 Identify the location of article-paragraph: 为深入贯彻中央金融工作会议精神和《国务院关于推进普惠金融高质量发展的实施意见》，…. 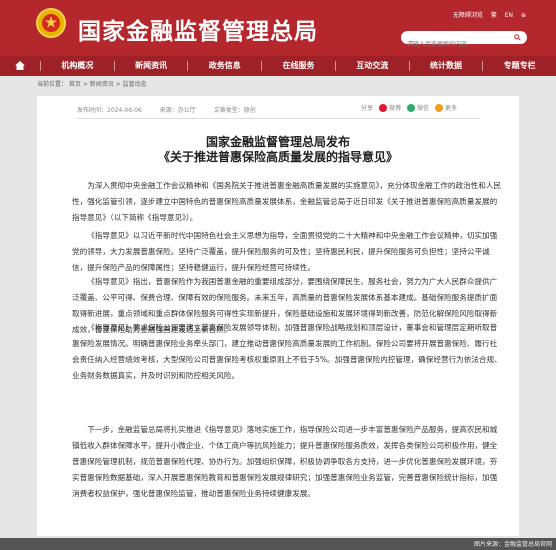
(287, 201).